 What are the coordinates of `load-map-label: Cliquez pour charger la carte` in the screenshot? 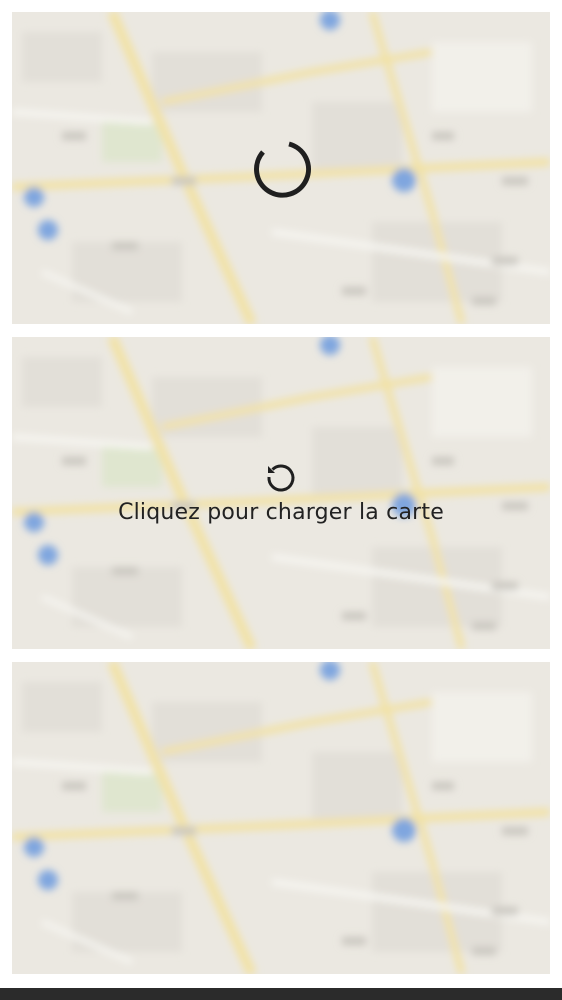 It's located at (281, 512).